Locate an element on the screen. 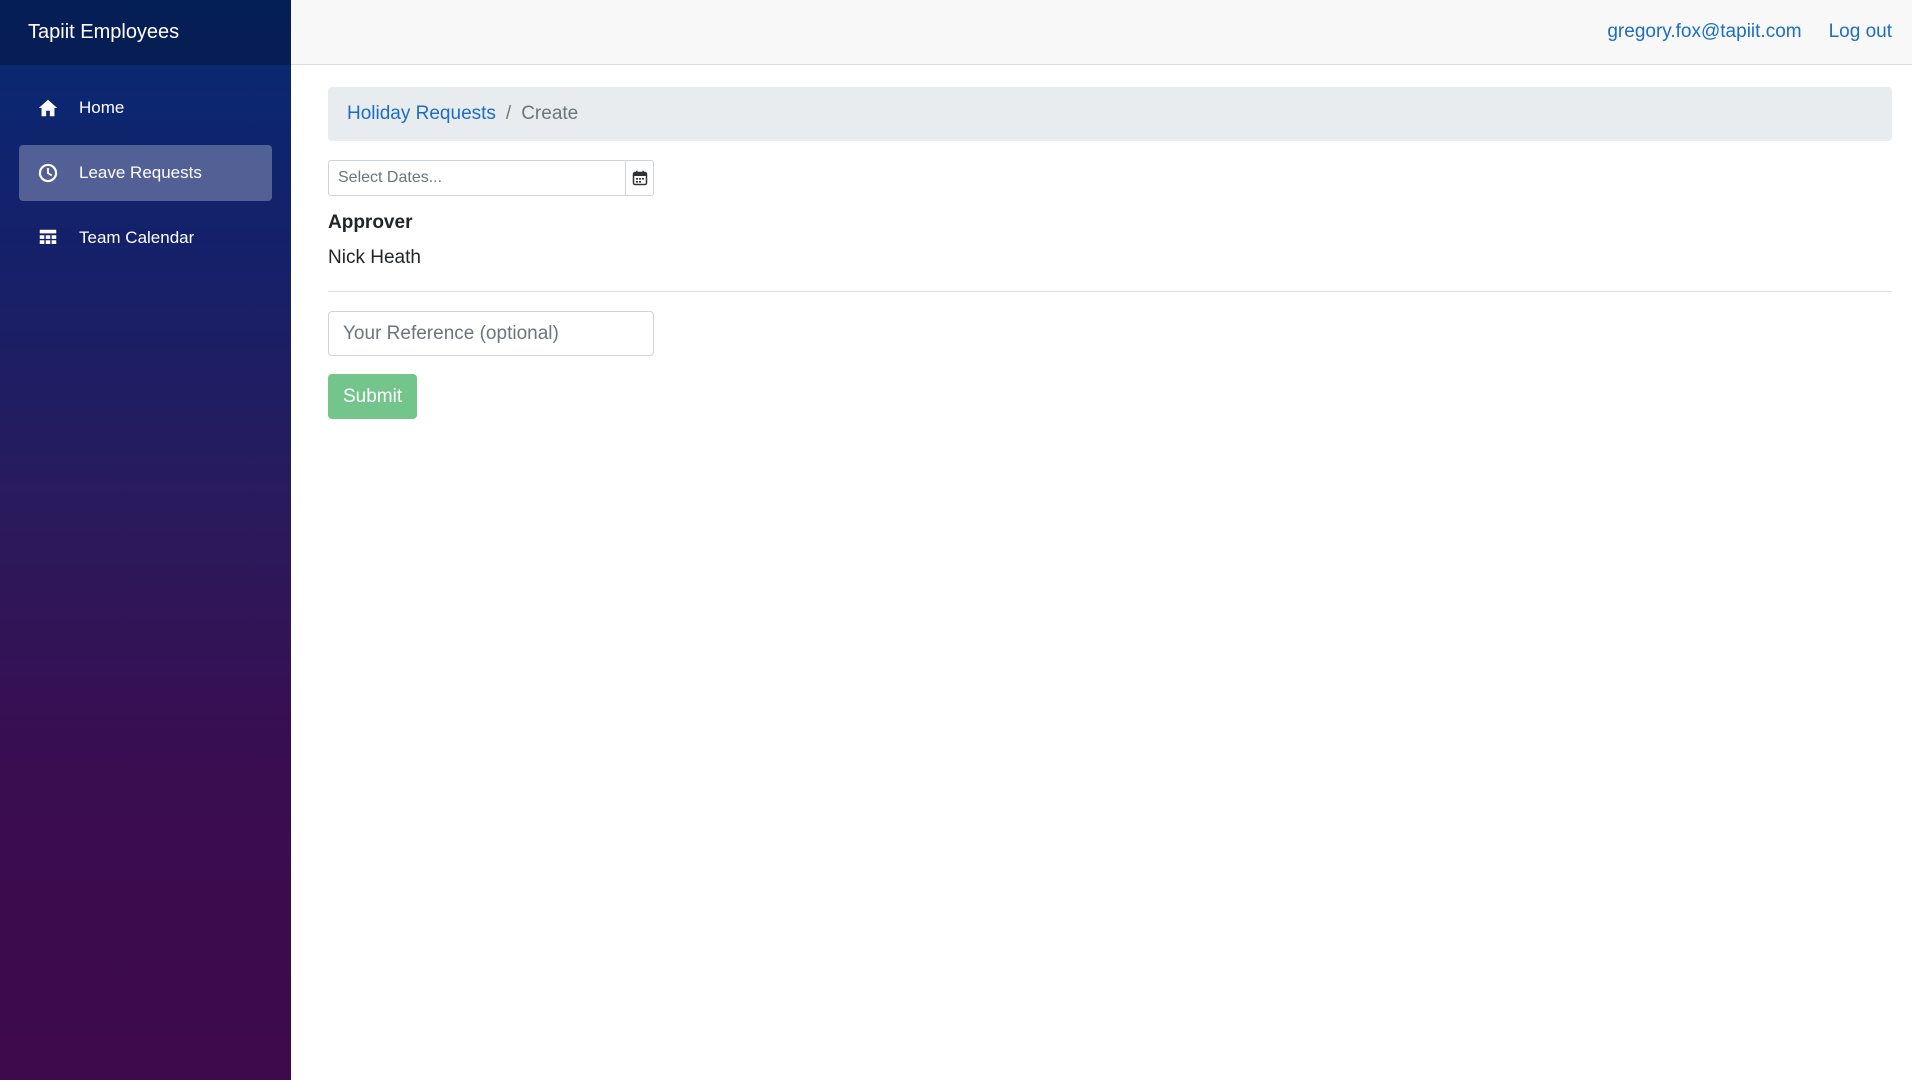 The width and height of the screenshot is (1912, 1080). logout-link: Log out is located at coordinates (1860, 32).